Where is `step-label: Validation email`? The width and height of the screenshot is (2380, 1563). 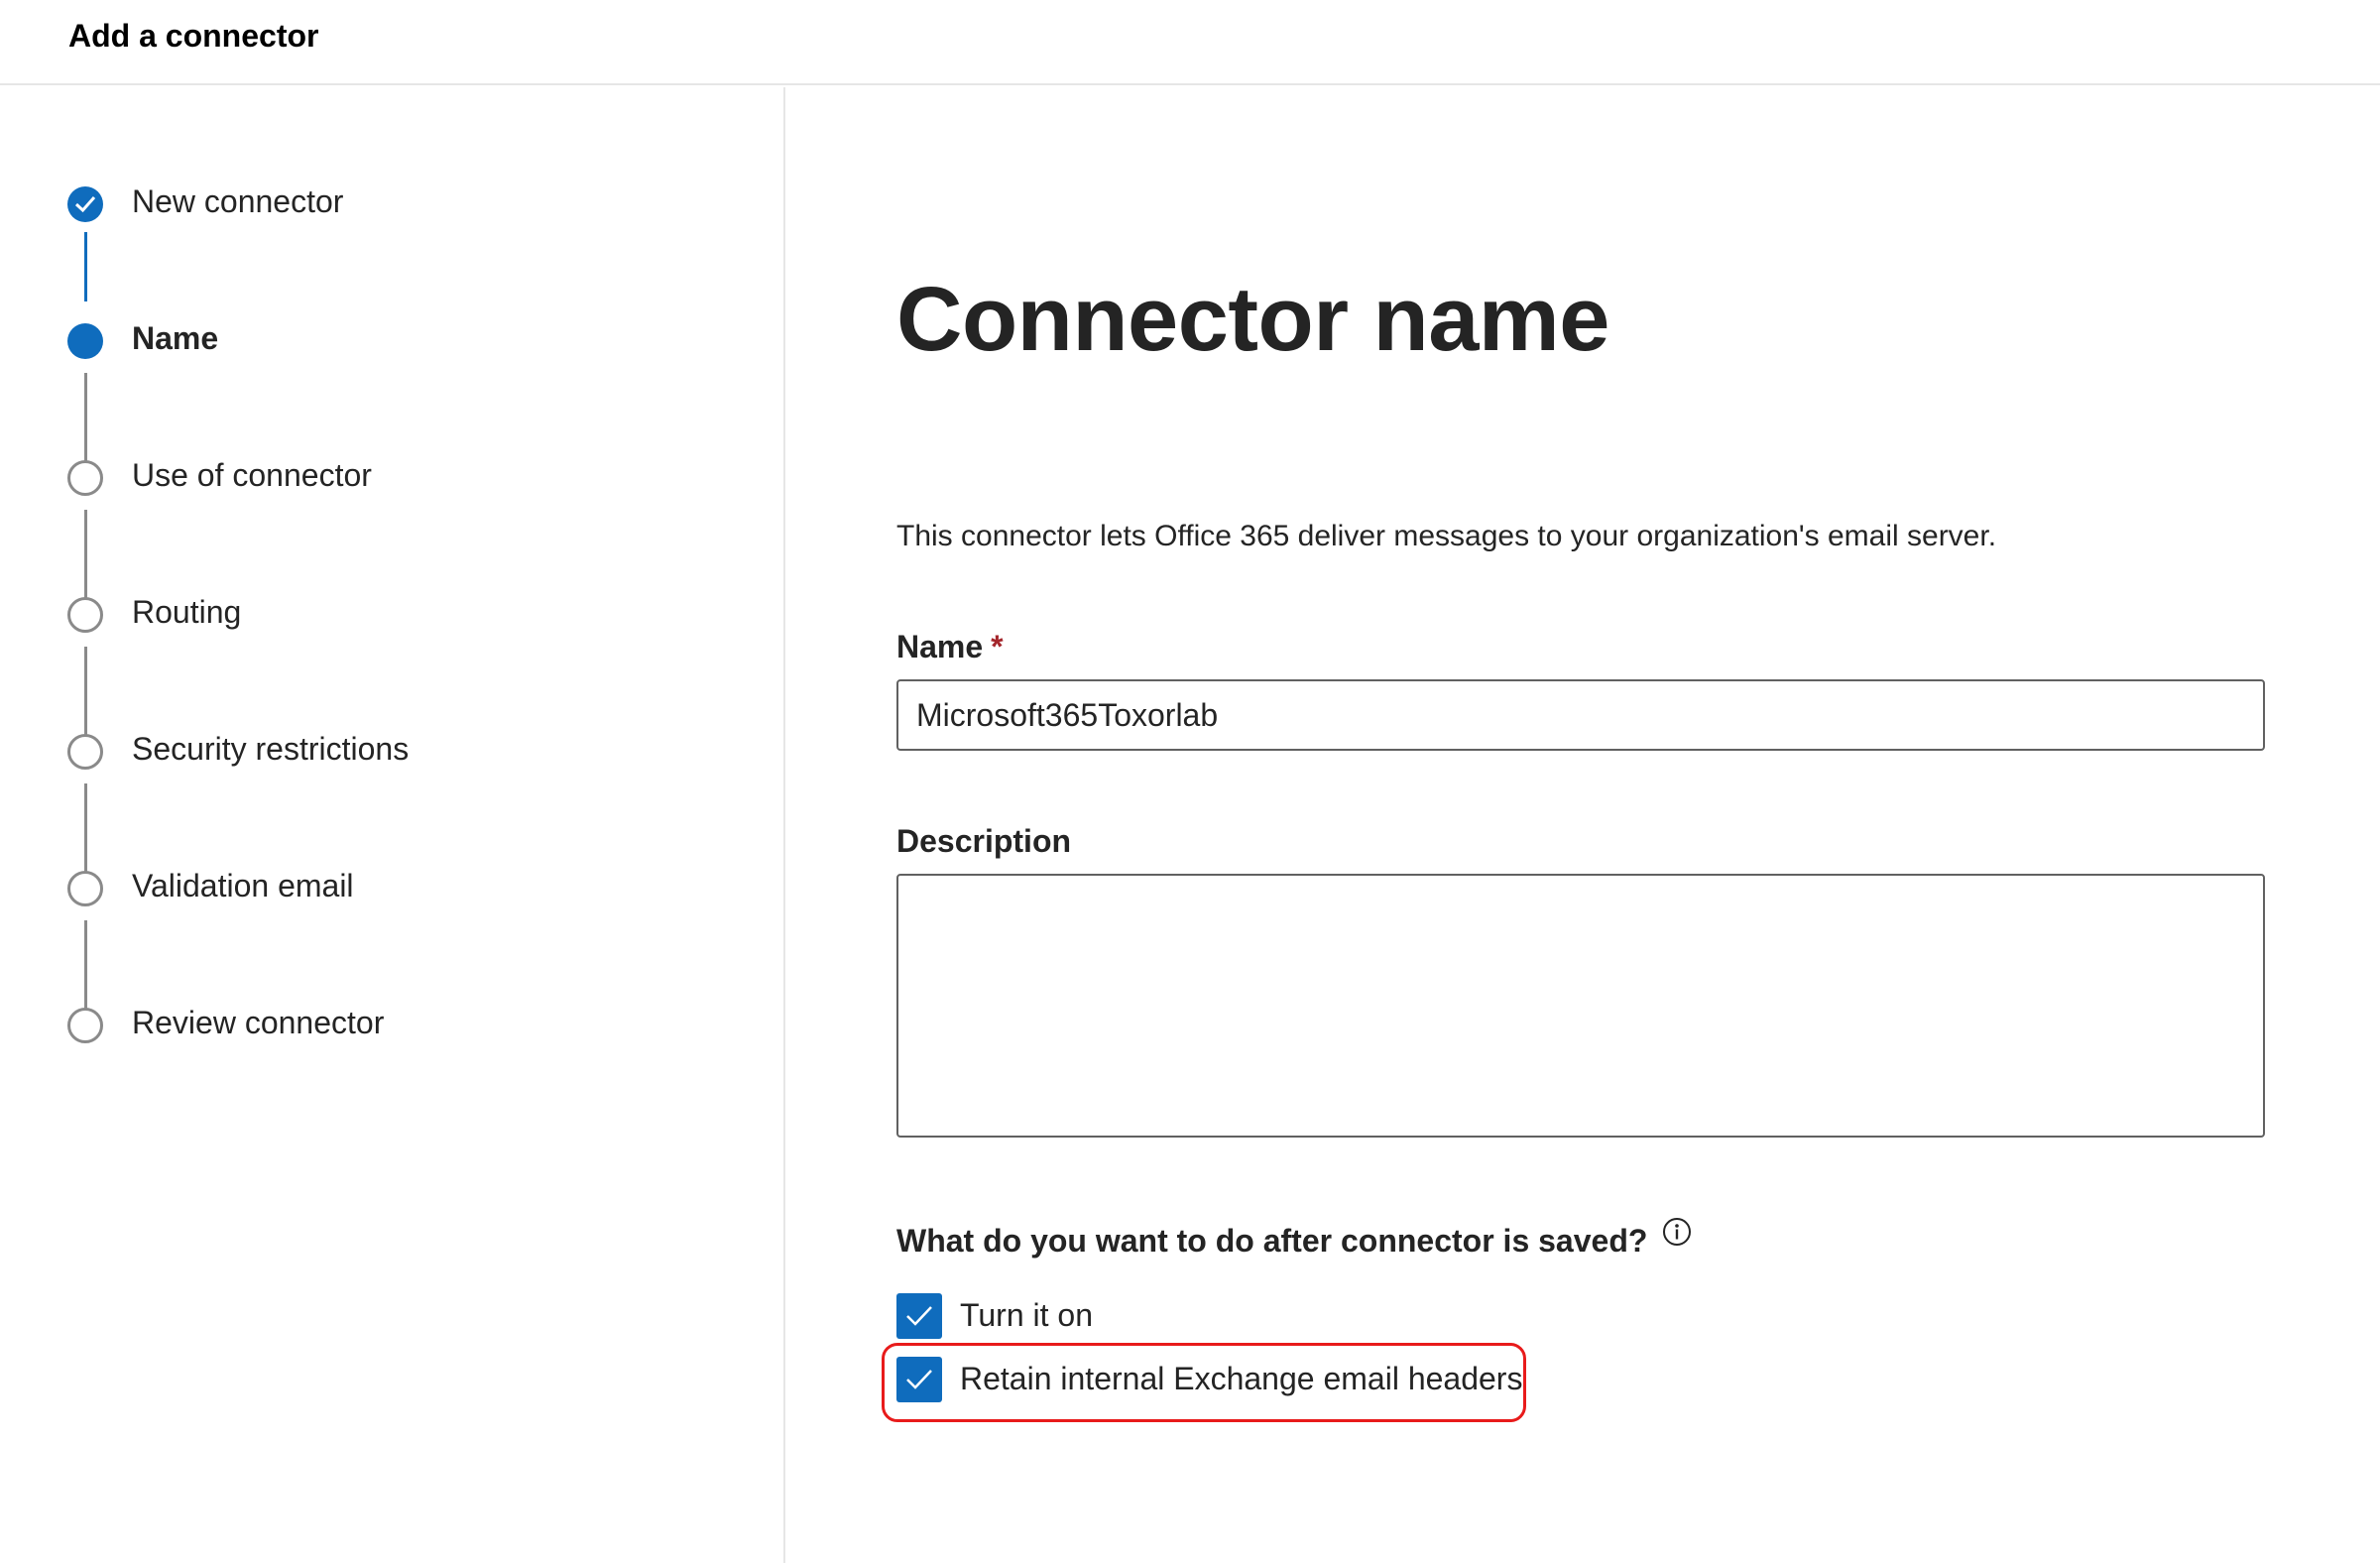
step-label: Validation email is located at coordinates (243, 885).